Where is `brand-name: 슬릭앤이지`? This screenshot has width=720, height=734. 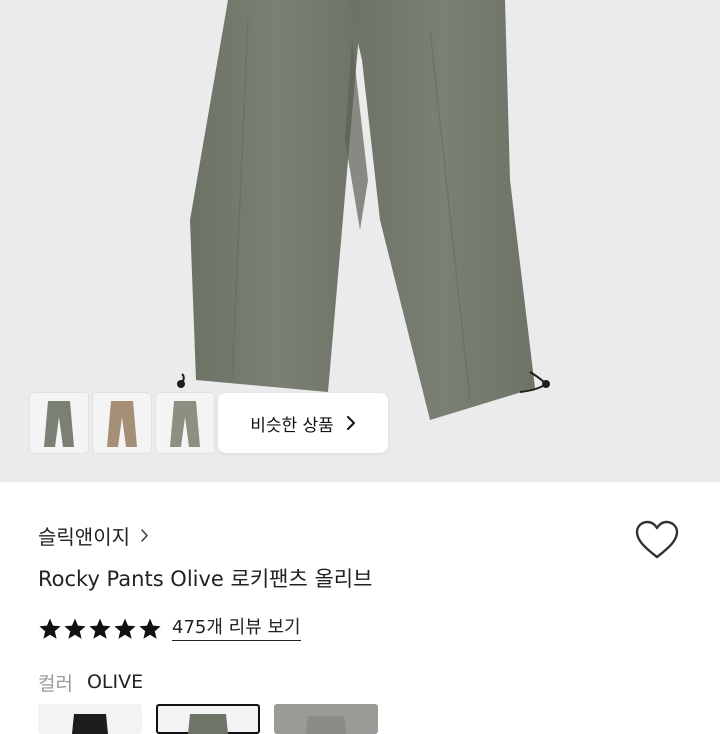 brand-name: 슬릭앤이지 is located at coordinates (84, 536).